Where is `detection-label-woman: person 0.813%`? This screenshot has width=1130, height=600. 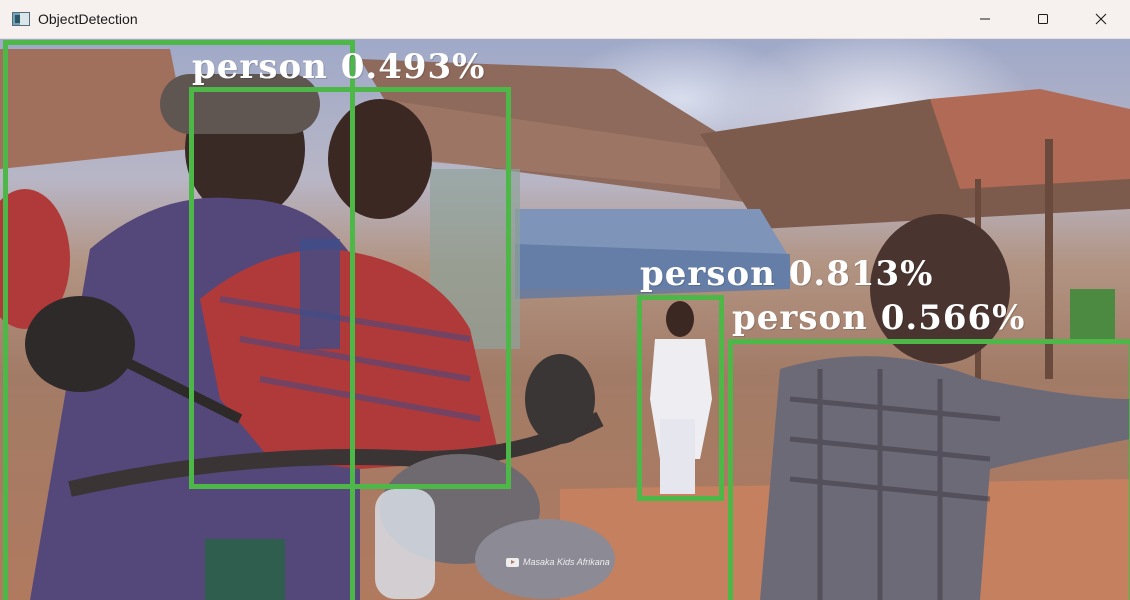
detection-label-woman: person 0.813% is located at coordinates (787, 274).